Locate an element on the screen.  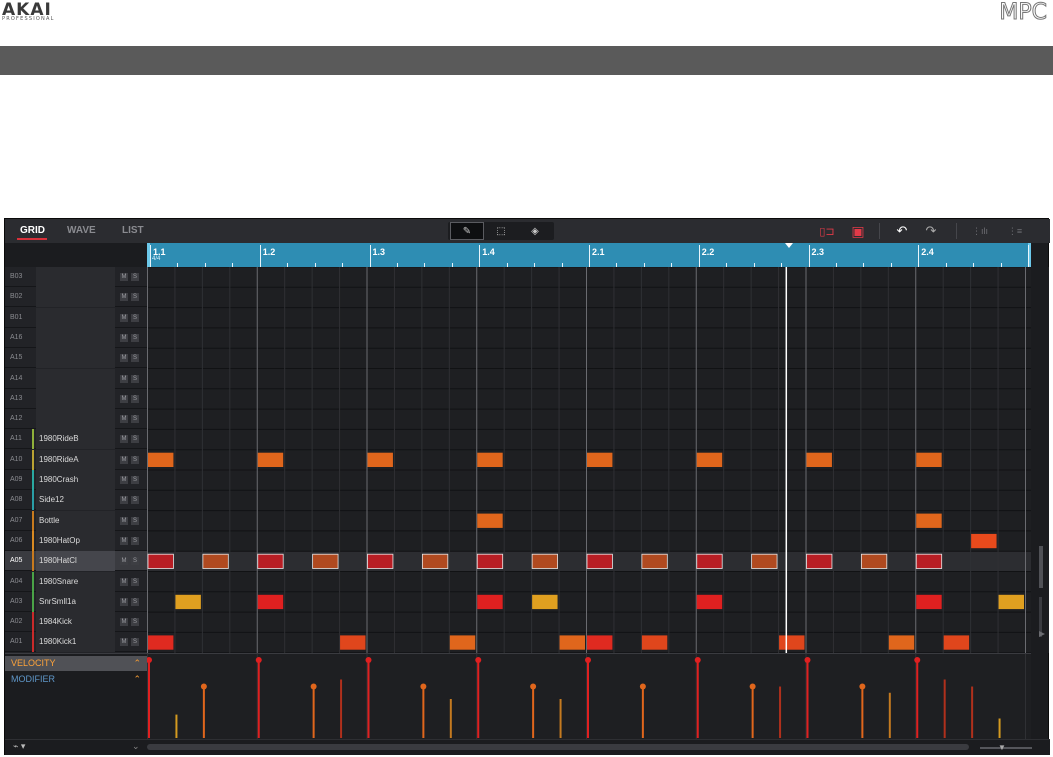
track-row-a15: A15 M S is located at coordinates (76, 358).